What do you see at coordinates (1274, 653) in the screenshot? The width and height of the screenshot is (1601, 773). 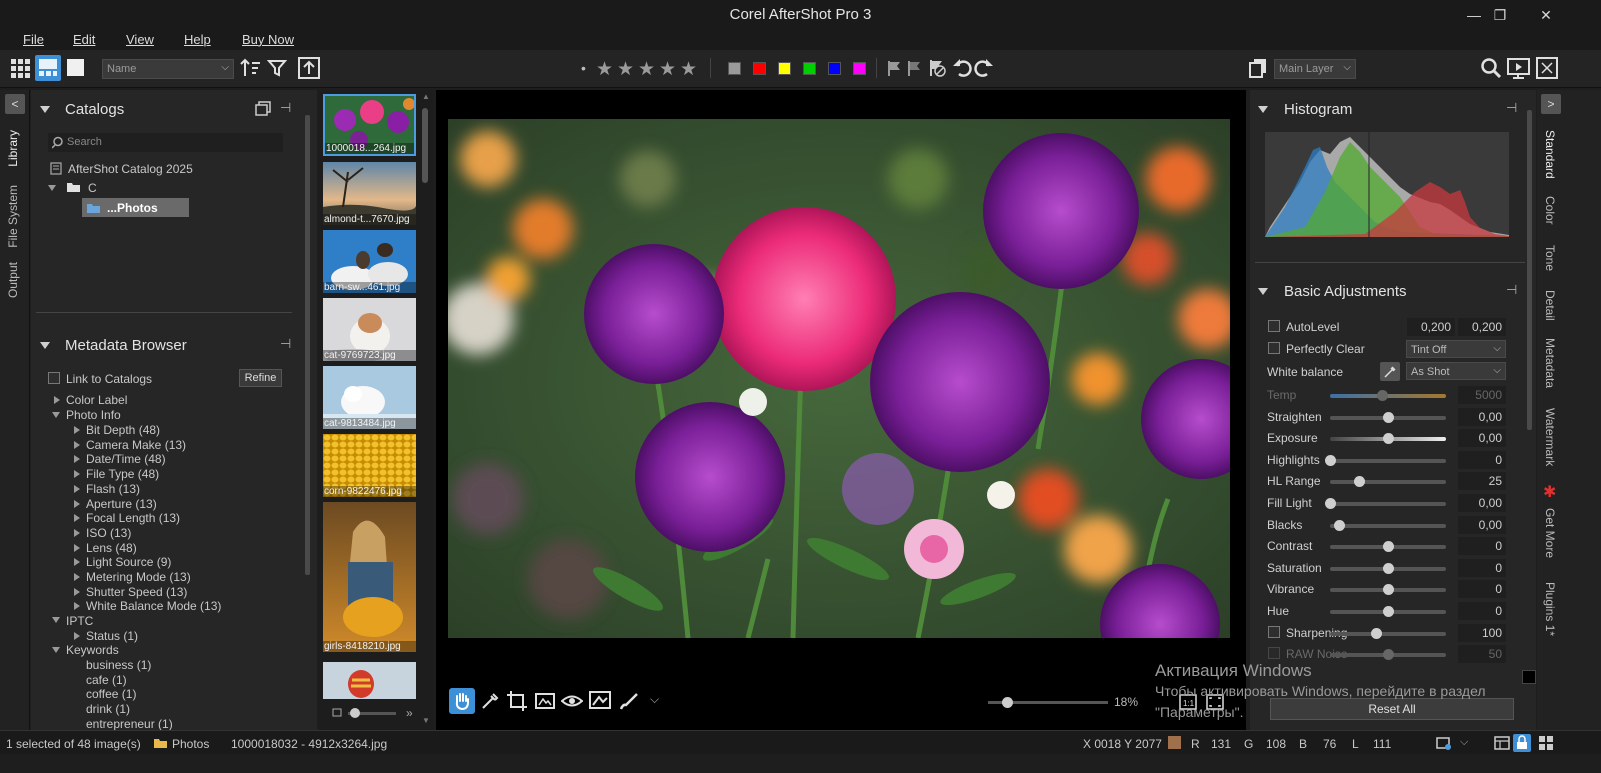 I see `slider-enable-checkbox` at bounding box center [1274, 653].